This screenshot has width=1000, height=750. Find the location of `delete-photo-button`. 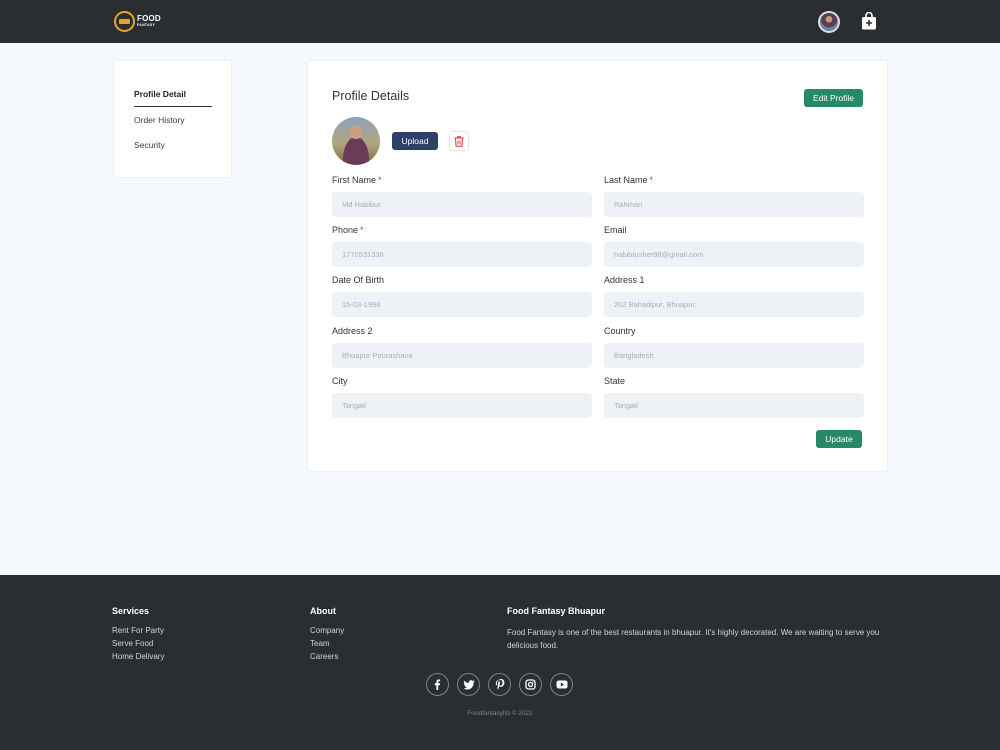

delete-photo-button is located at coordinates (459, 141).